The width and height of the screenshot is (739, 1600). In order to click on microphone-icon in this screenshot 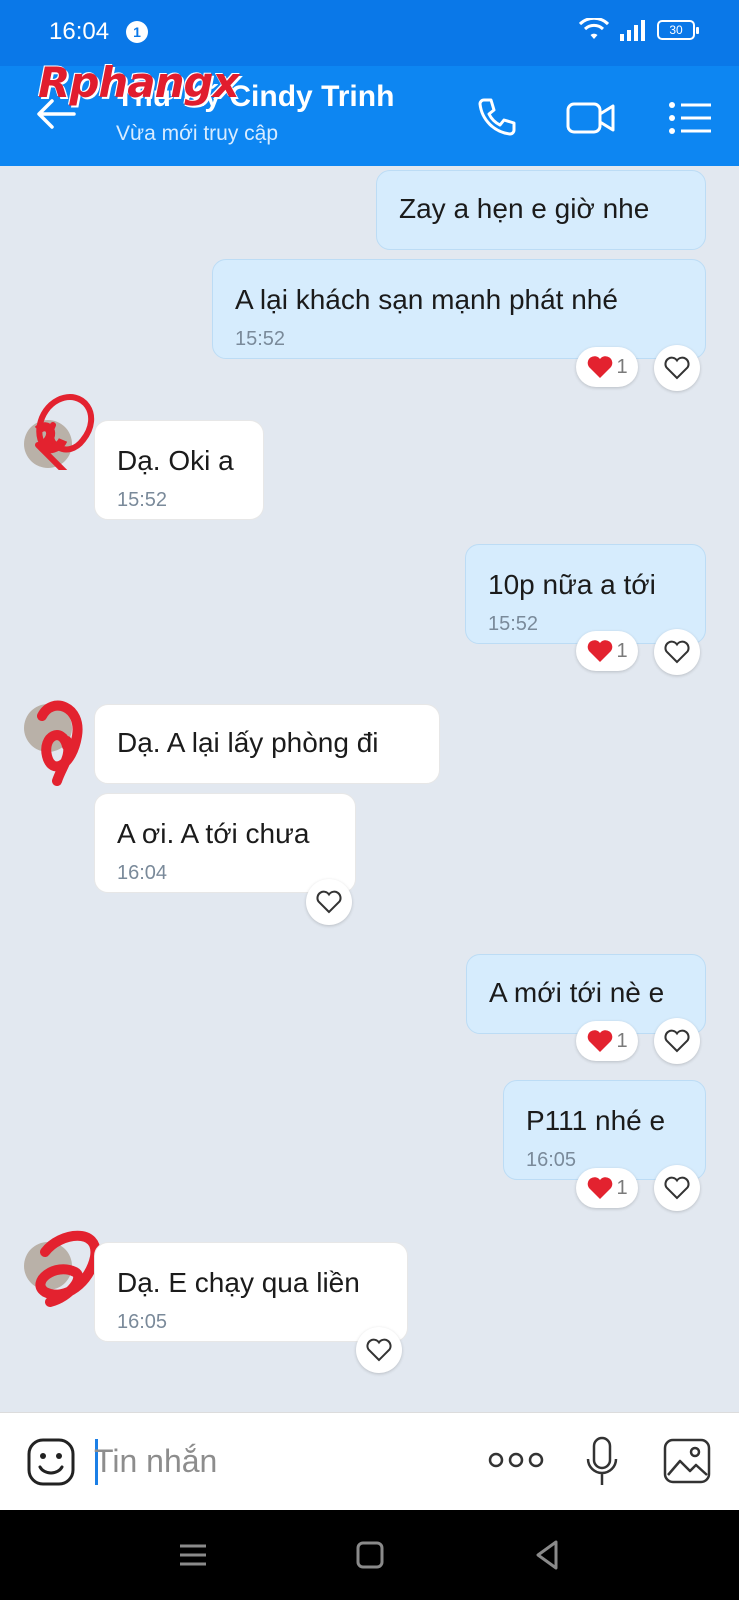, I will do `click(602, 1462)`.